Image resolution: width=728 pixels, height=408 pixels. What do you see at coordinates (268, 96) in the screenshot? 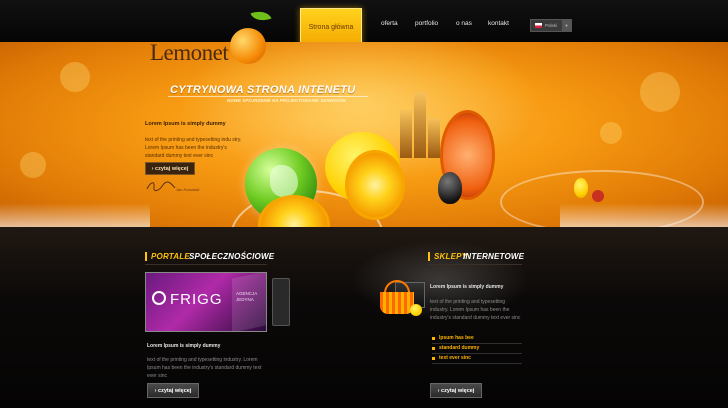
I see `hero-divider` at bounding box center [268, 96].